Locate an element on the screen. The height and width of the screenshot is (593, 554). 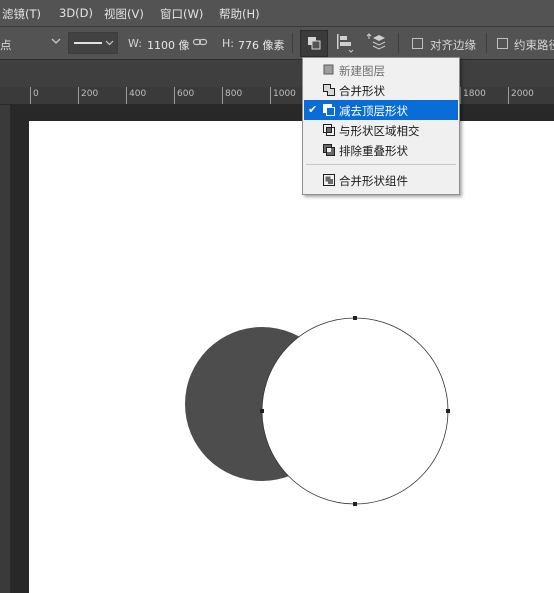
menu-bar: 滤镜(T) 3D(D) 视图(V) 窗口(W) 帮助(H) is located at coordinates (277, 13).